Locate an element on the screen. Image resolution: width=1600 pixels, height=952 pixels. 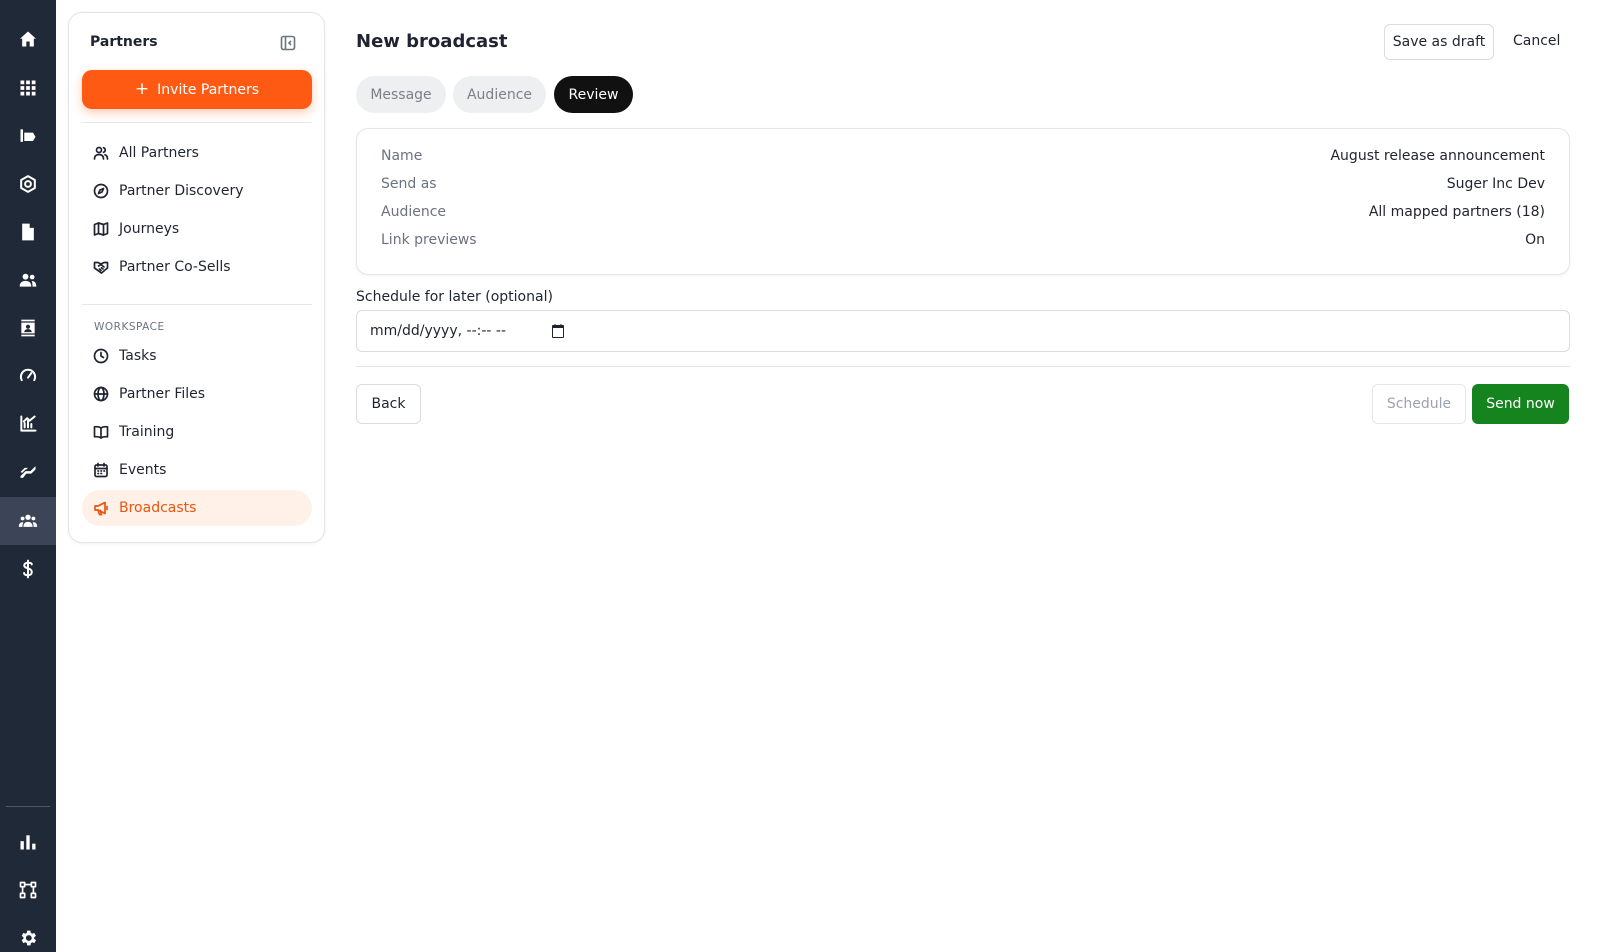
review-value: Suger Inc Dev is located at coordinates (1495, 184).